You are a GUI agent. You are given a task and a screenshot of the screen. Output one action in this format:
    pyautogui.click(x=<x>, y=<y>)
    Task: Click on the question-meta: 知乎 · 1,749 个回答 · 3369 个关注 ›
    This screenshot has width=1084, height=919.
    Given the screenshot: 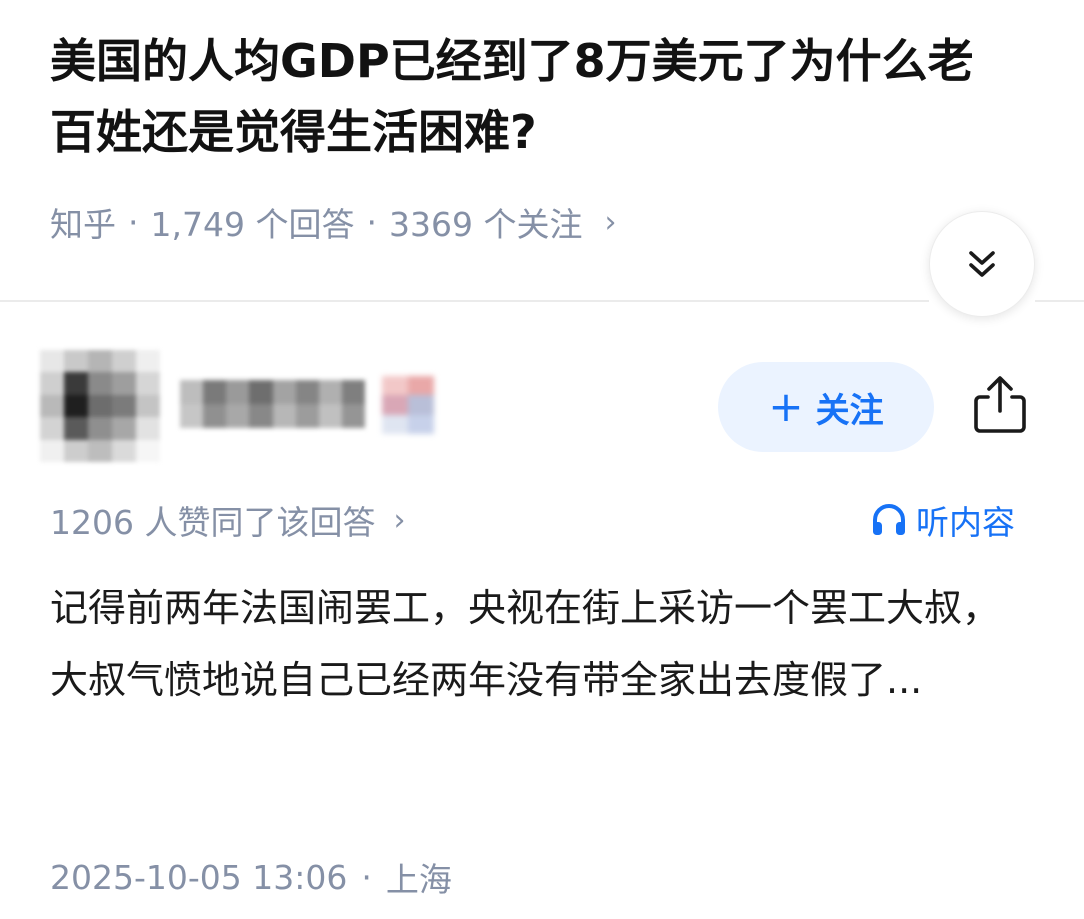 What is the action you would take?
    pyautogui.click(x=333, y=222)
    